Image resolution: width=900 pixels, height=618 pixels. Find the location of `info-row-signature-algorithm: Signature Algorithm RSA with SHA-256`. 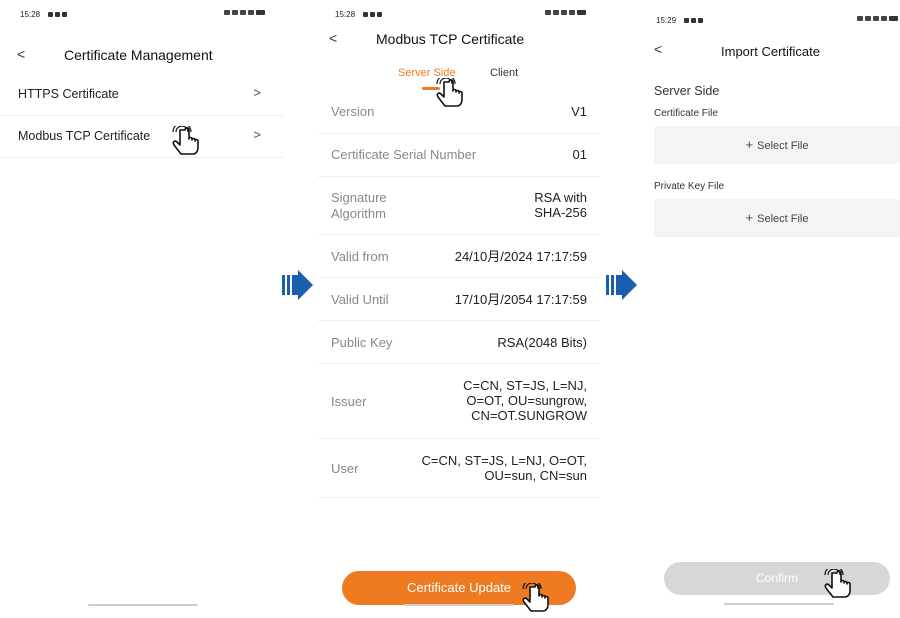

info-row-signature-algorithm: Signature Algorithm RSA with SHA-256 is located at coordinates (459, 206).